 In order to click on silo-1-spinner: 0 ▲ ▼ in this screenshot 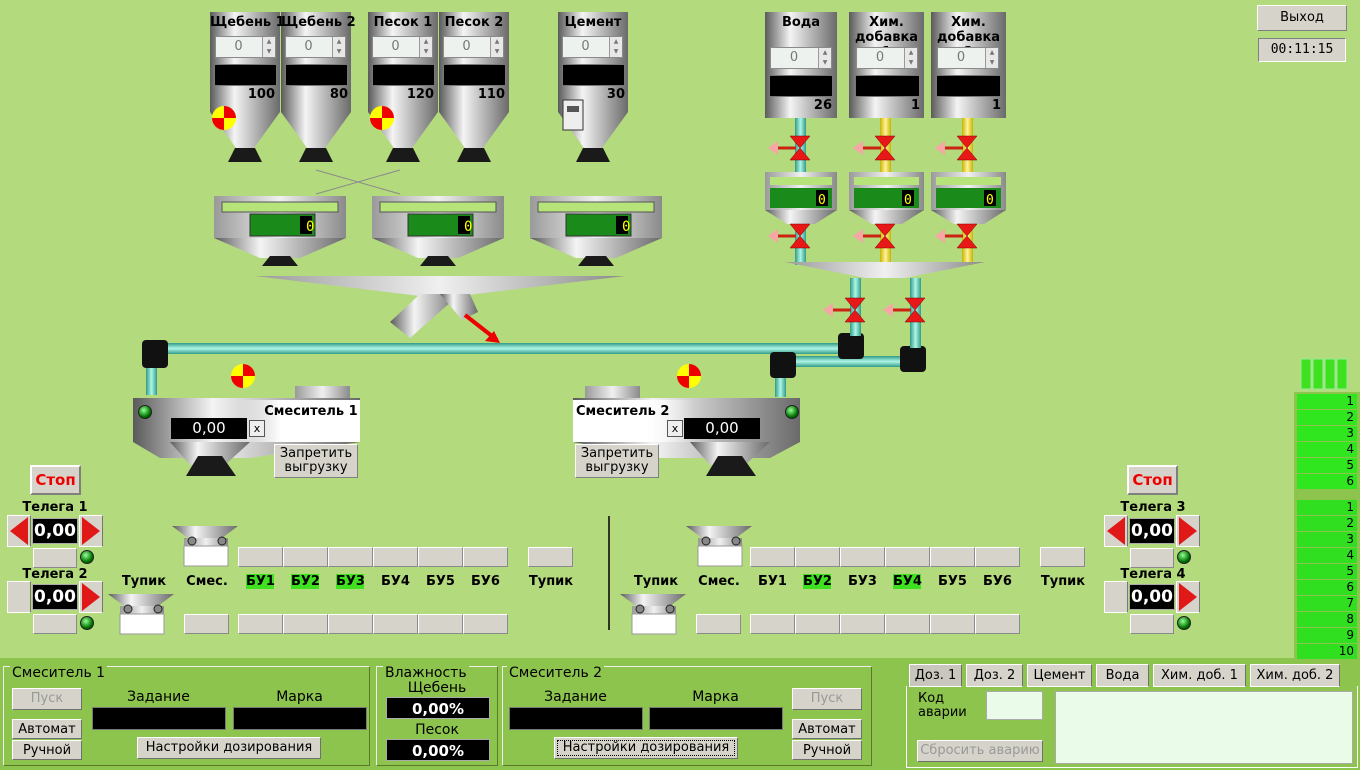, I will do `click(245, 47)`.